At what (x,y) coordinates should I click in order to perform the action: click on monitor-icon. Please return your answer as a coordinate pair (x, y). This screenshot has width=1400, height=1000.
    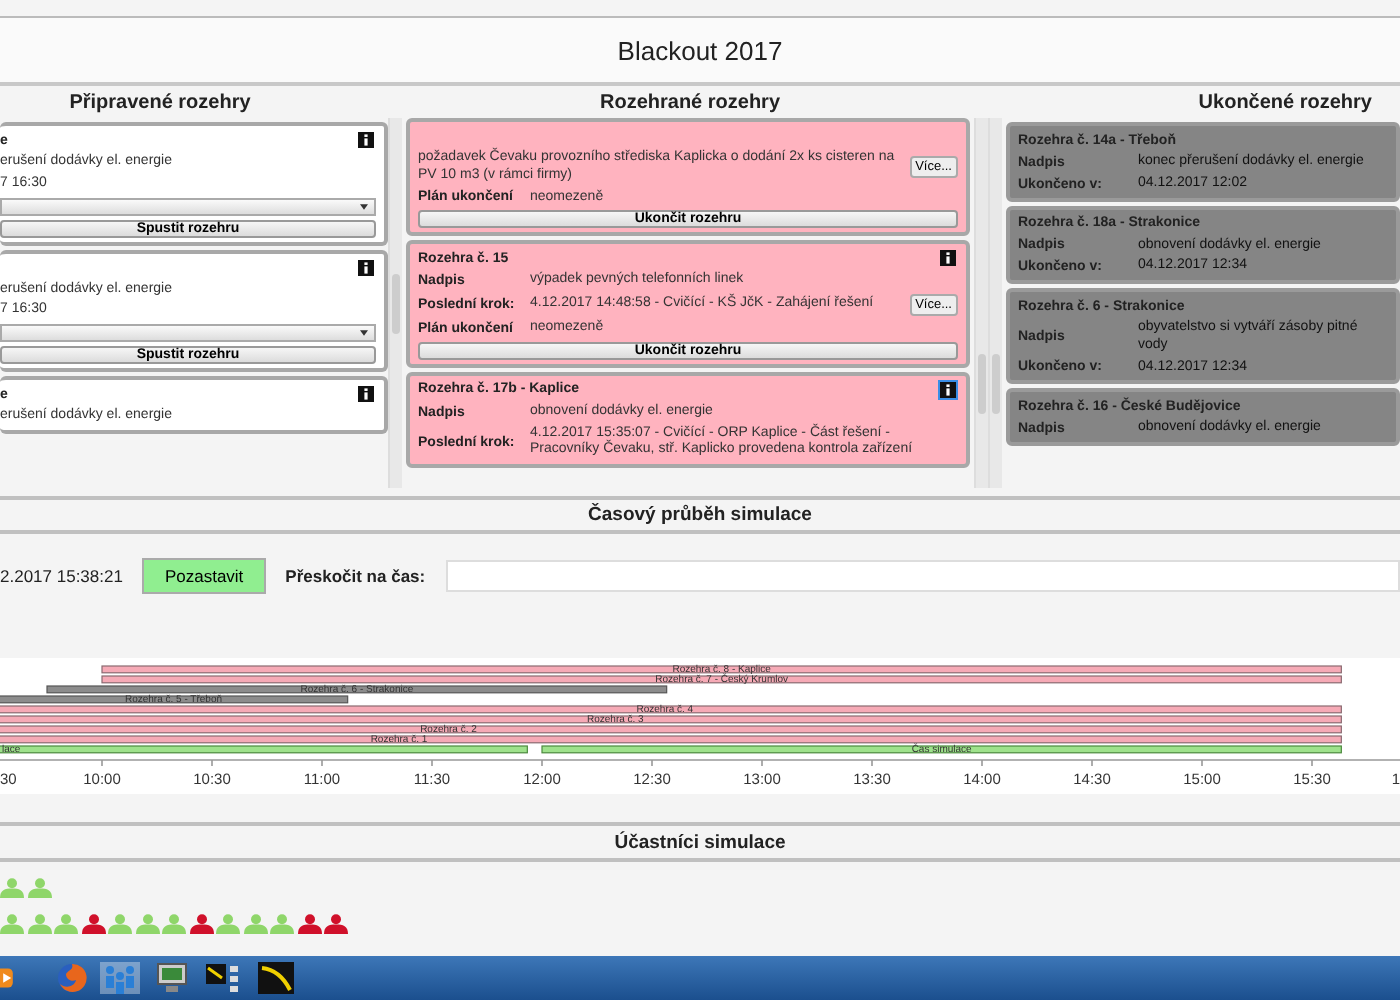
    Looking at the image, I should click on (172, 978).